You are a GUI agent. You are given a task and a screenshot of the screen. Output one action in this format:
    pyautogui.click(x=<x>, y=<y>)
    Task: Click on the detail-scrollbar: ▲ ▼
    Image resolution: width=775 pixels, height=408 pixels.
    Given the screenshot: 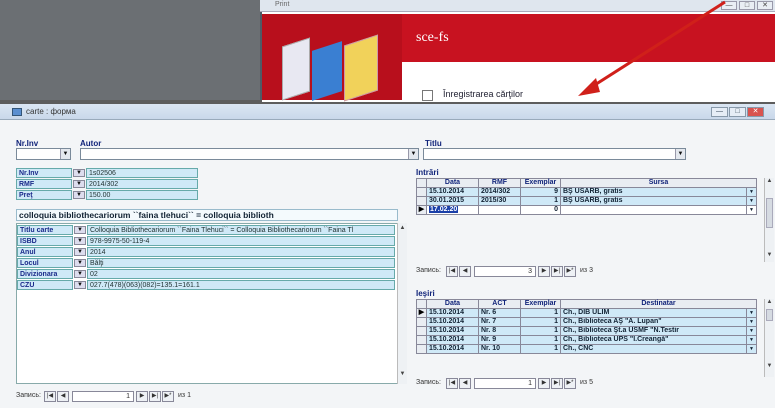 What is the action you would take?
    pyautogui.click(x=402, y=303)
    